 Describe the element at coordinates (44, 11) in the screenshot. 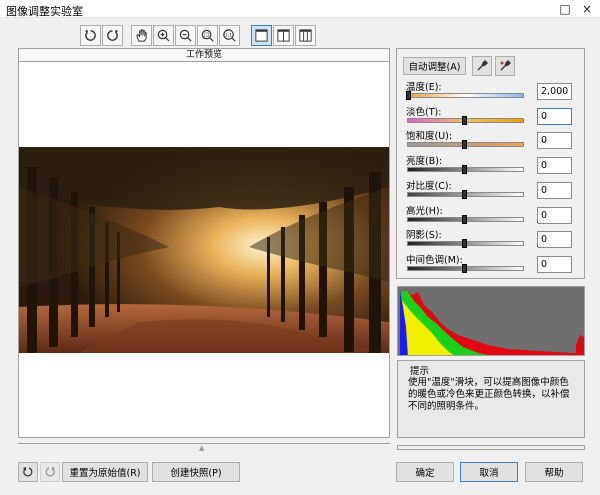

I see `window-title: 图像调整实验室` at that location.